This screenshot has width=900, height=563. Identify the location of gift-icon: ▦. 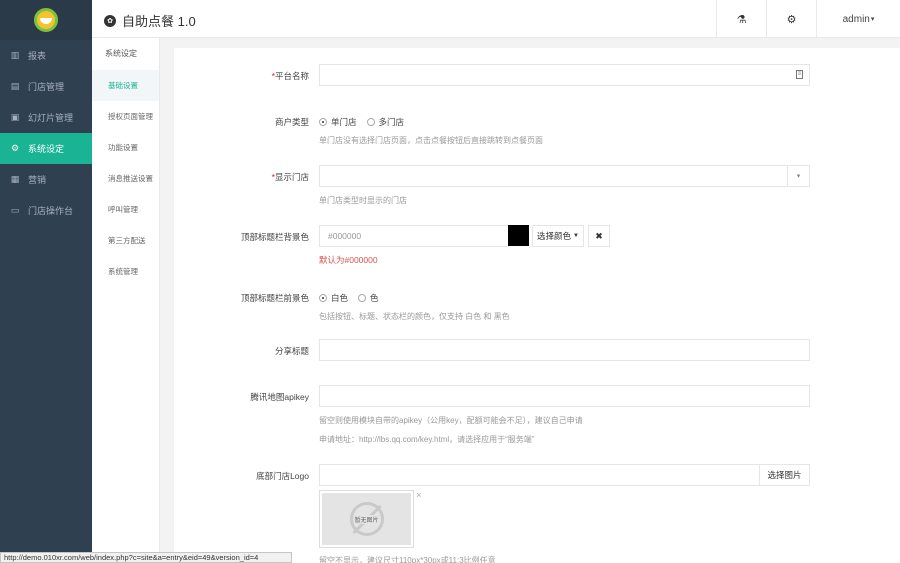
(15, 179).